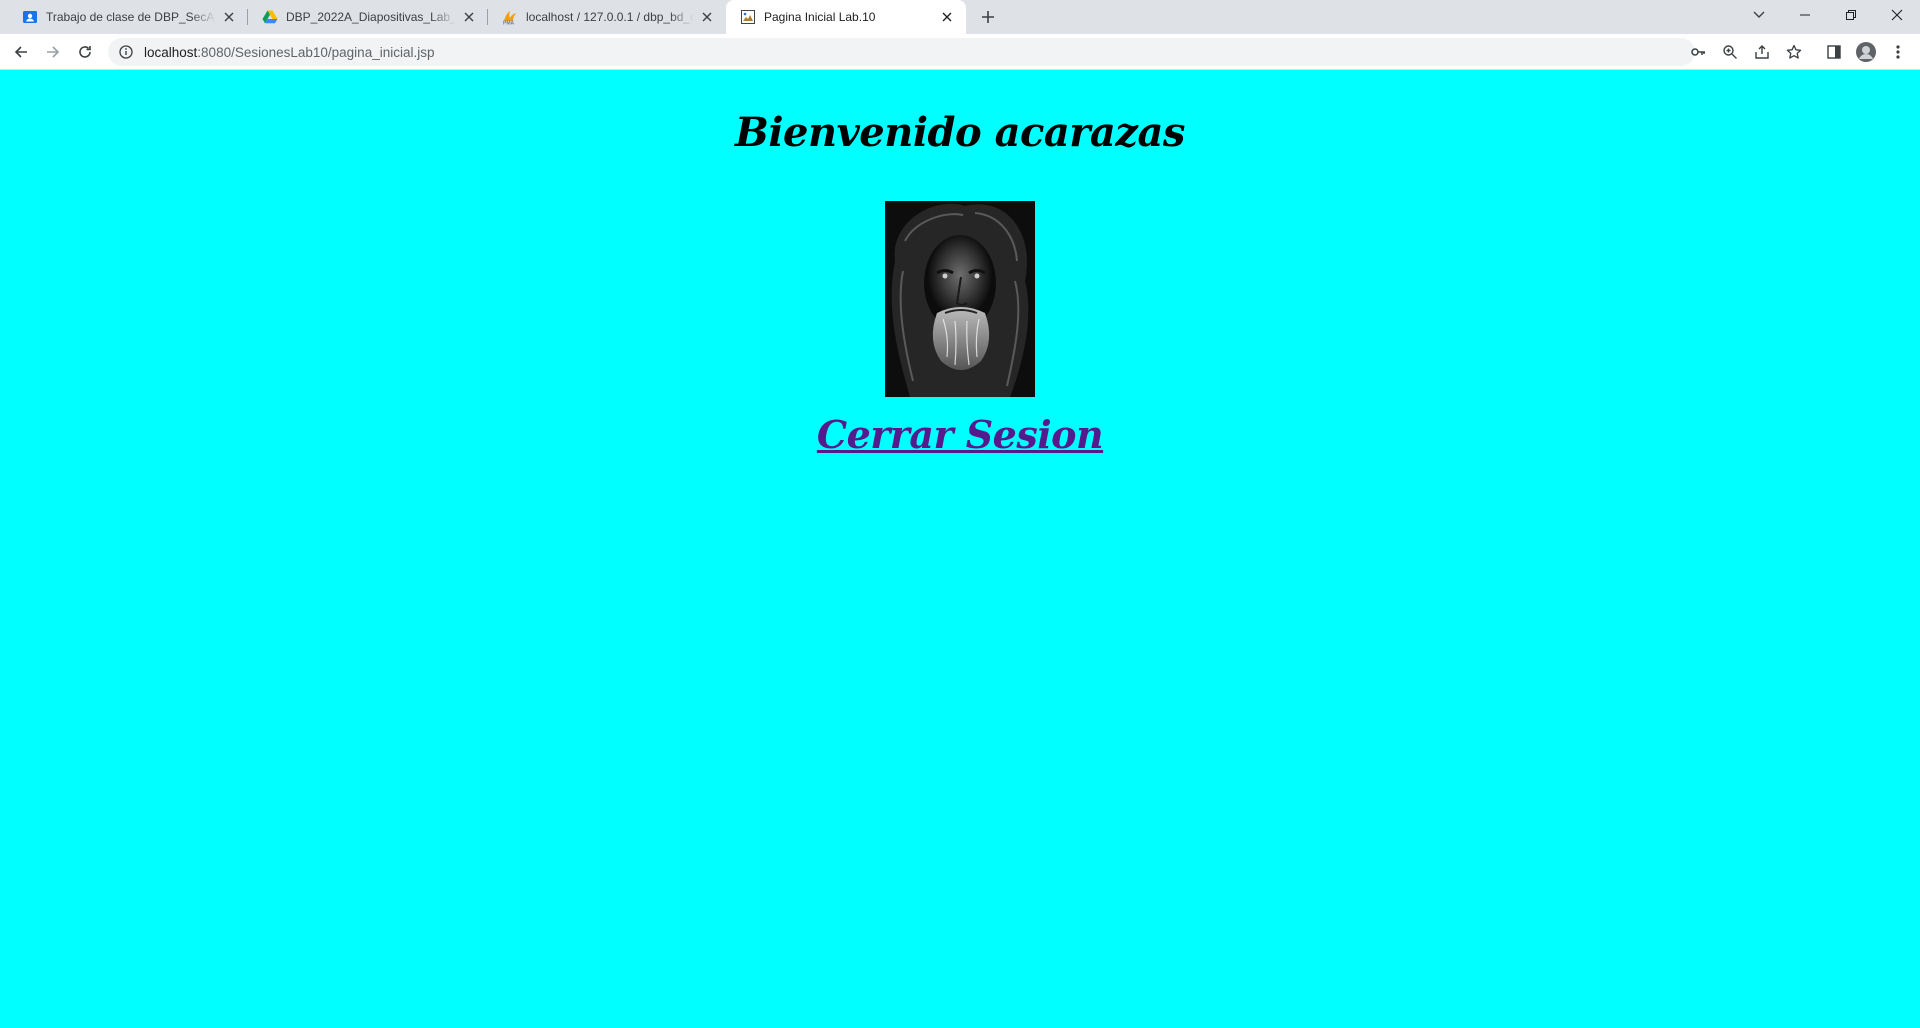 This screenshot has height=1028, width=1920. I want to click on chevron-down-icon, so click(1759, 14).